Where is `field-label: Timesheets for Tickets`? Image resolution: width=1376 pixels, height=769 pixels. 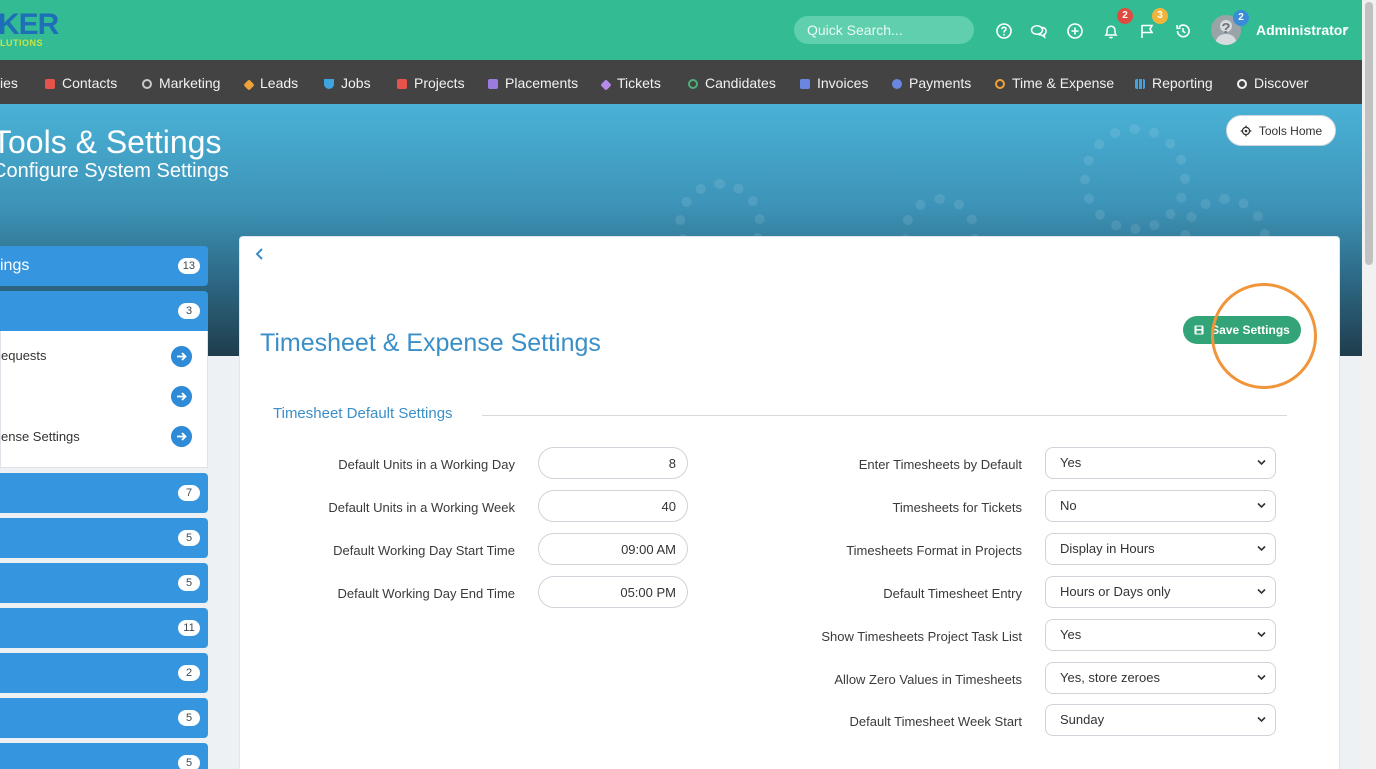 field-label: Timesheets for Tickets is located at coordinates (957, 507).